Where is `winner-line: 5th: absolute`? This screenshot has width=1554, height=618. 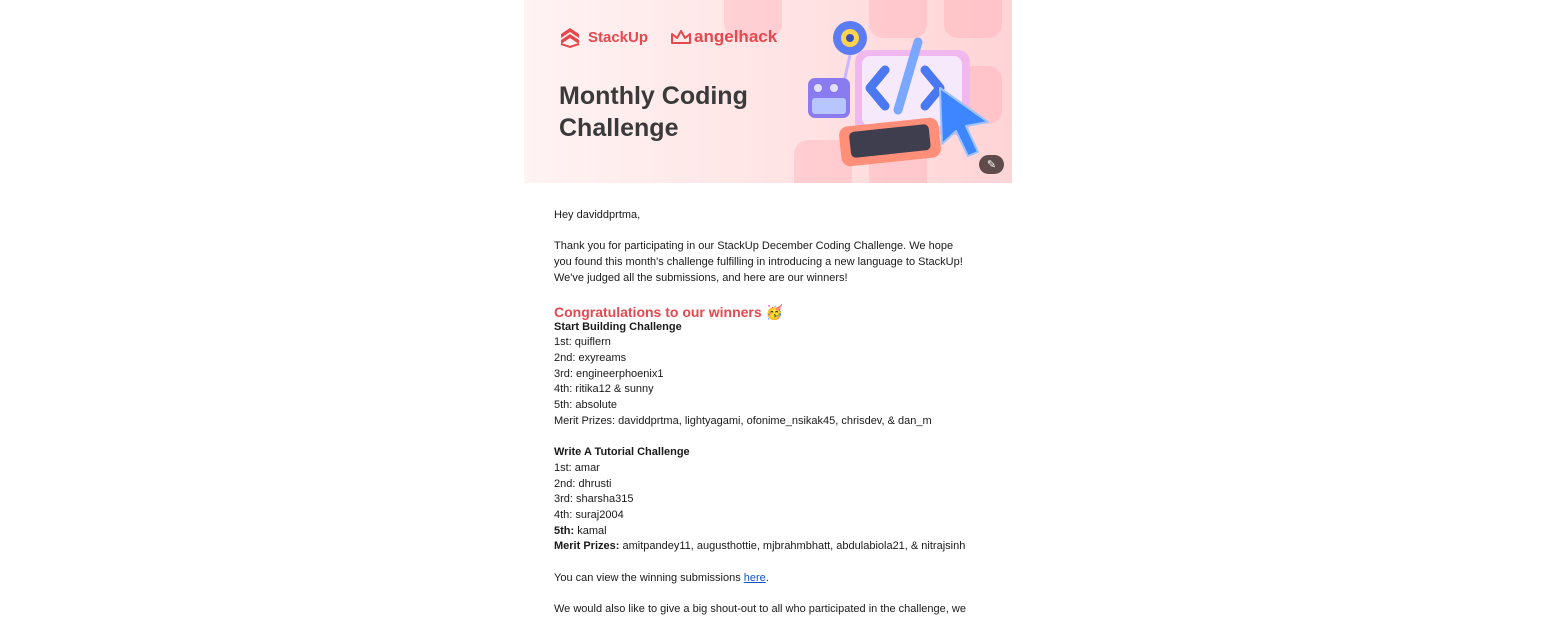
winner-line: 5th: absolute is located at coordinates (585, 405).